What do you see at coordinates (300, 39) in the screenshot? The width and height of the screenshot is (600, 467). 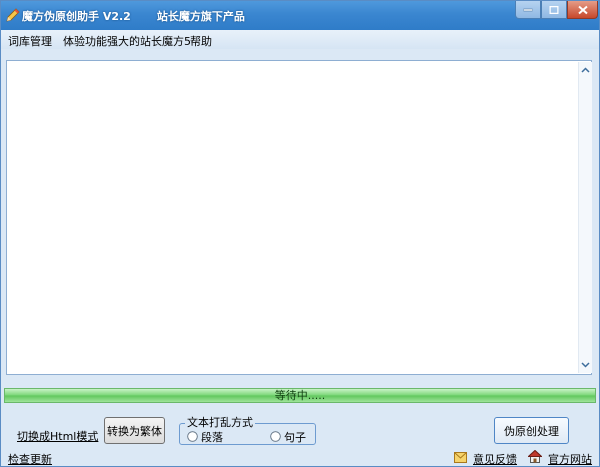 I see `menu-bar: 词库管理 体验功能强大的站长魔方5 帮助` at bounding box center [300, 39].